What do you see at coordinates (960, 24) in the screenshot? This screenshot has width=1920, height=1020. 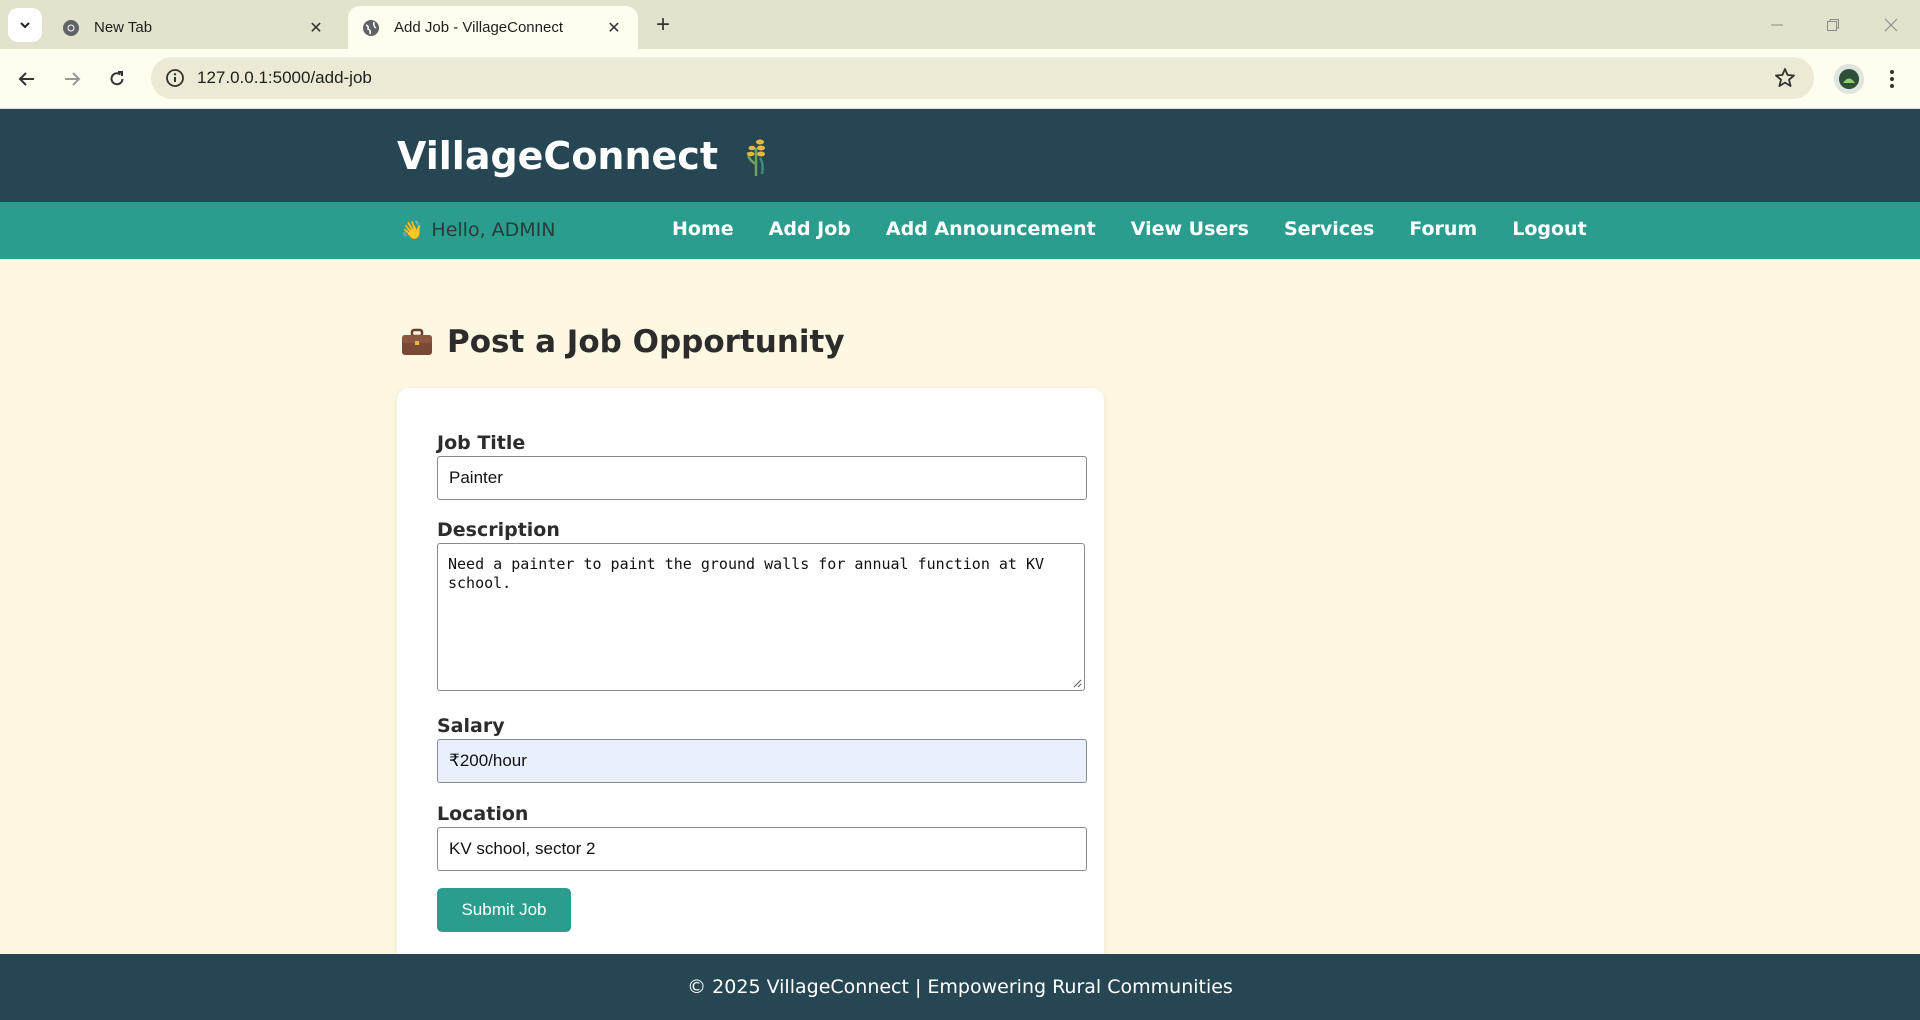 I see `browser-tab-bar: New Tab ✕ Add Job - VillageConnect ✕ +` at bounding box center [960, 24].